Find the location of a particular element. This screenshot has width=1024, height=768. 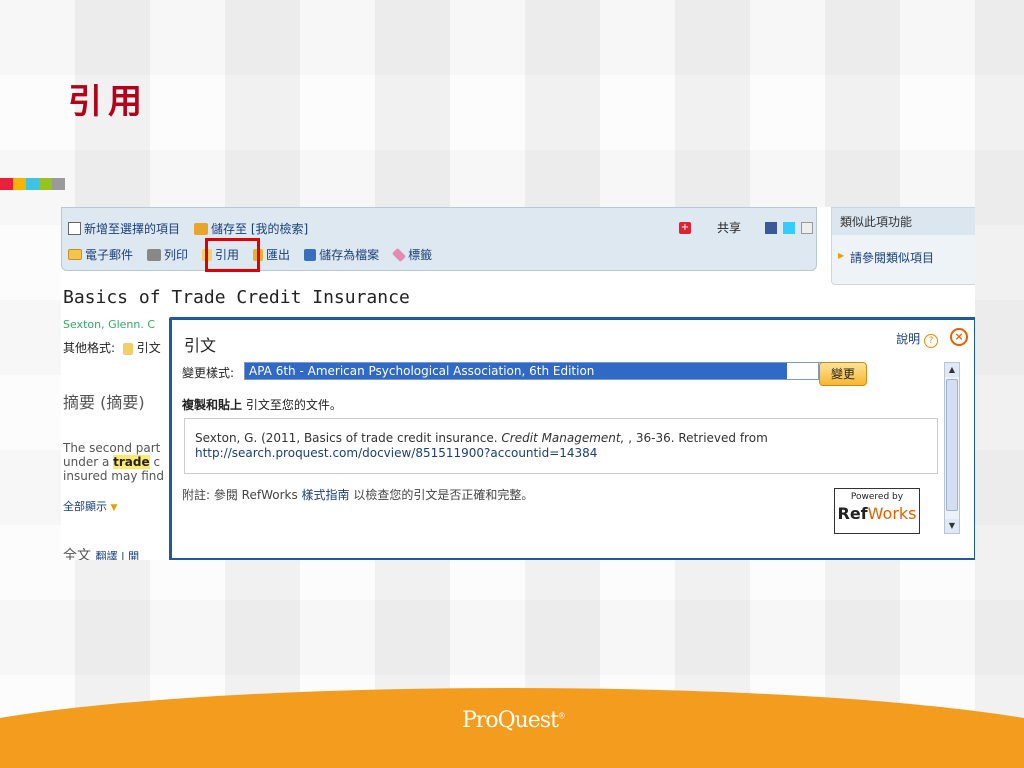

add-selected-label: 新增至選擇的項目 is located at coordinates (132, 229).